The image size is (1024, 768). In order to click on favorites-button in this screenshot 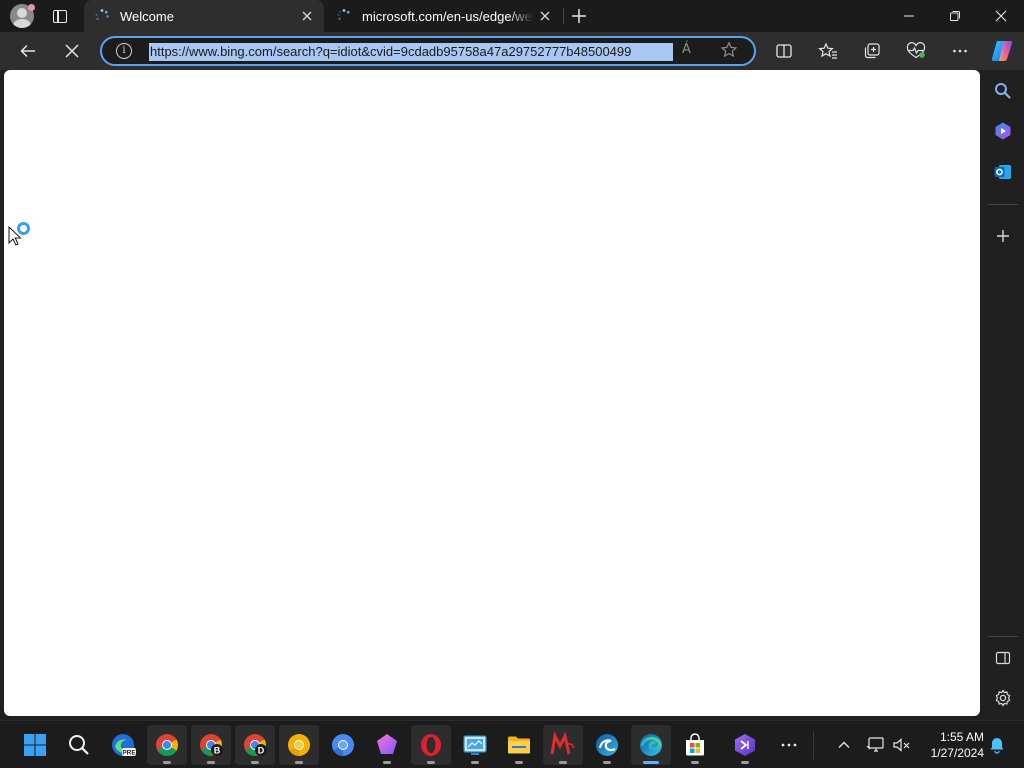, I will do `click(828, 51)`.